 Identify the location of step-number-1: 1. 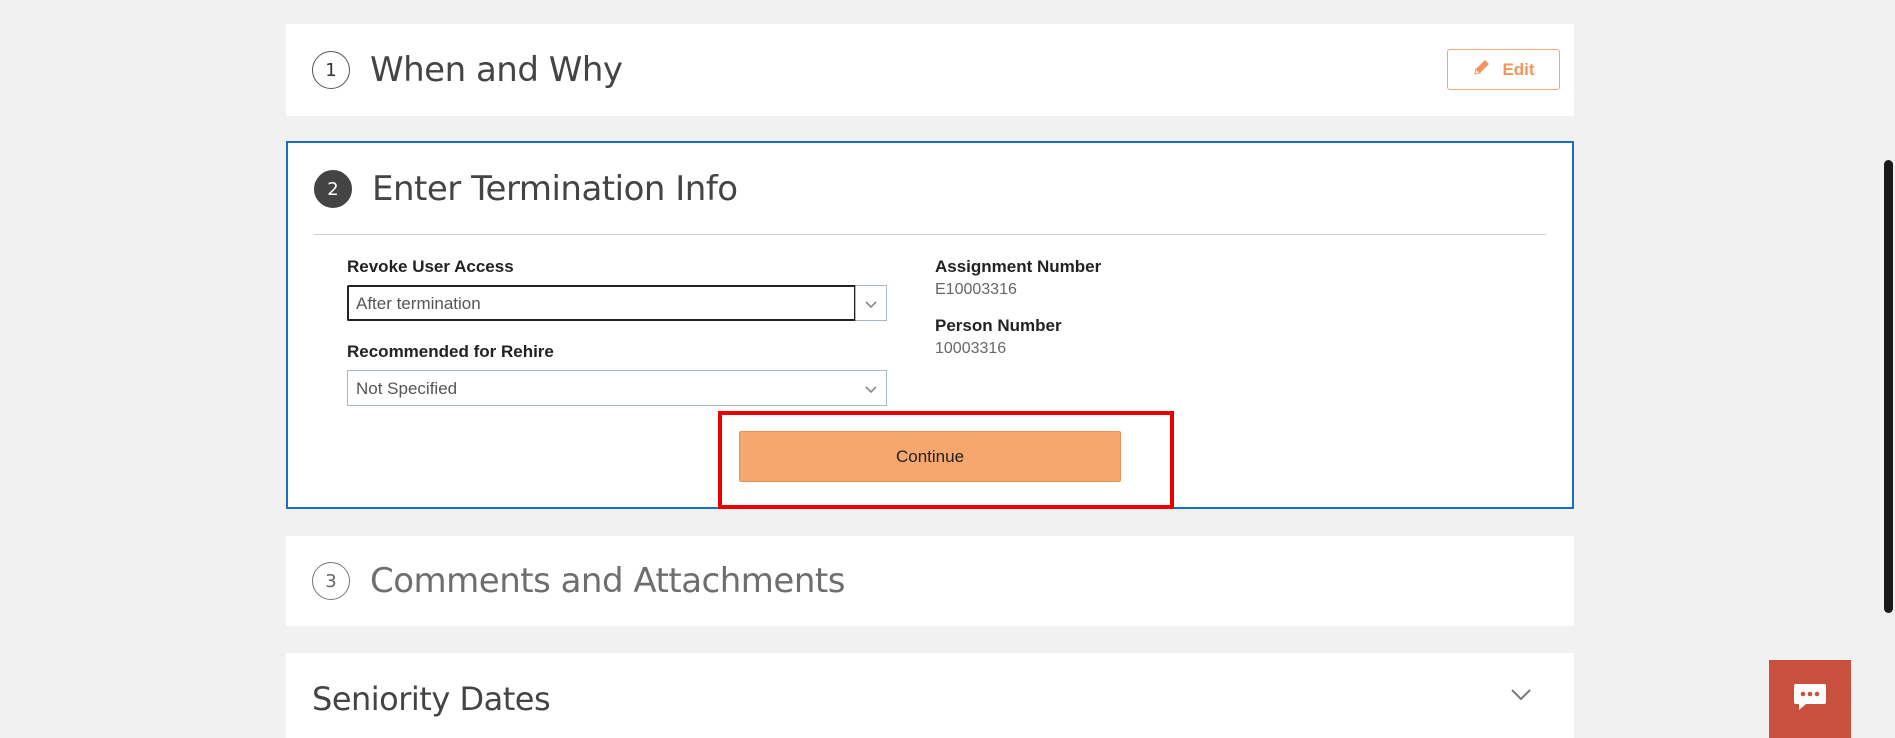
(331, 70).